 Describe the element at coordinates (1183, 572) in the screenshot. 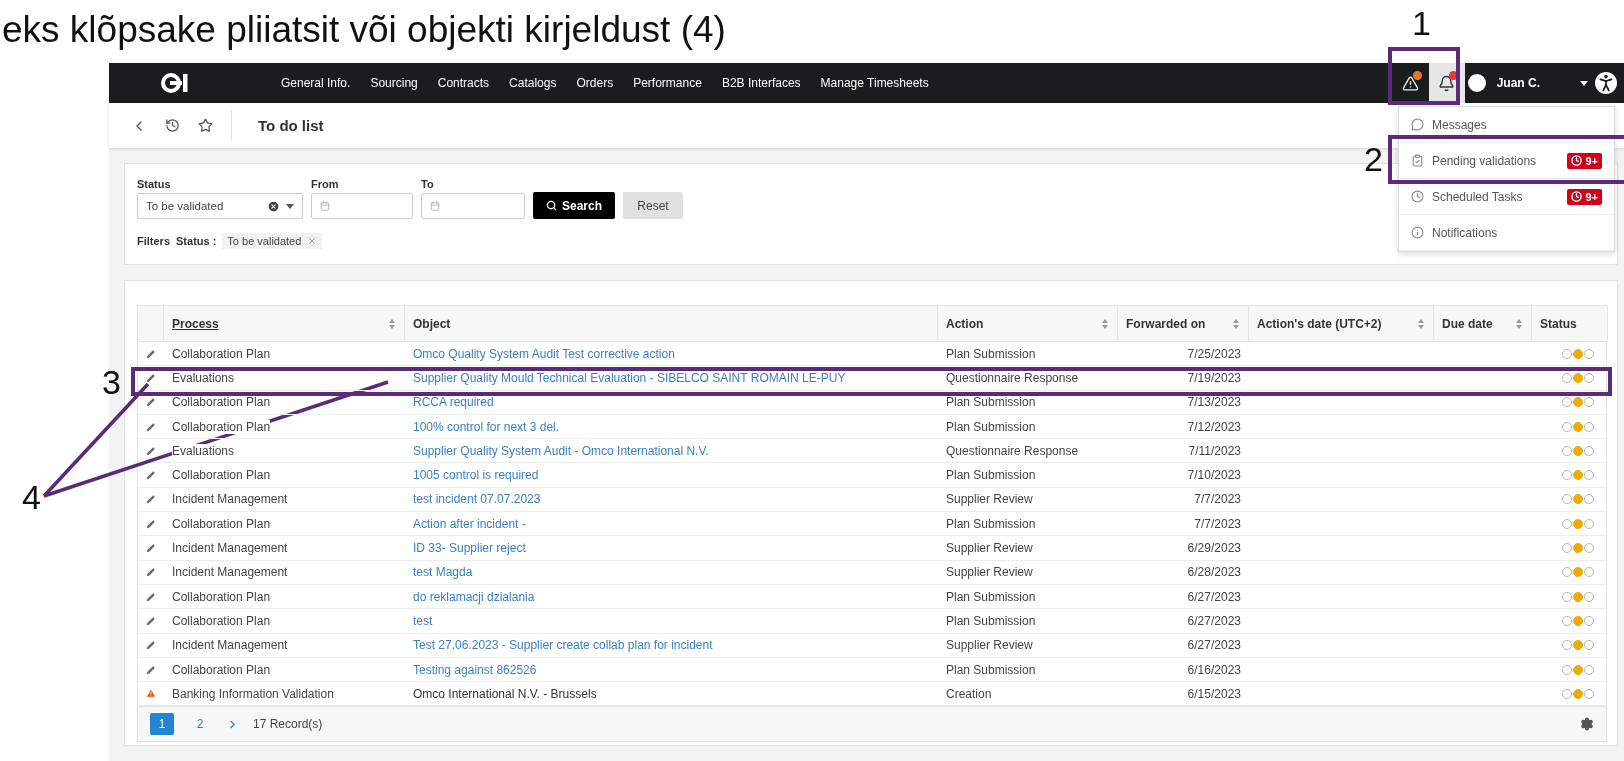

I see `table-cell: 6/28/2023` at that location.